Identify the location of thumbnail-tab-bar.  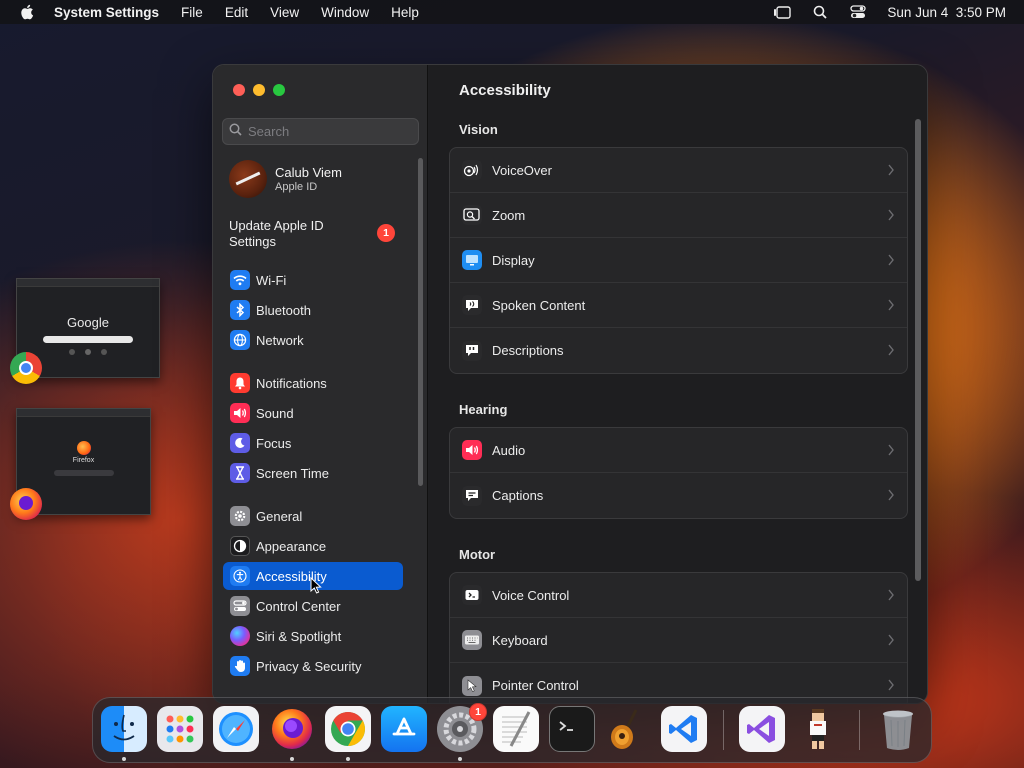
(88, 283).